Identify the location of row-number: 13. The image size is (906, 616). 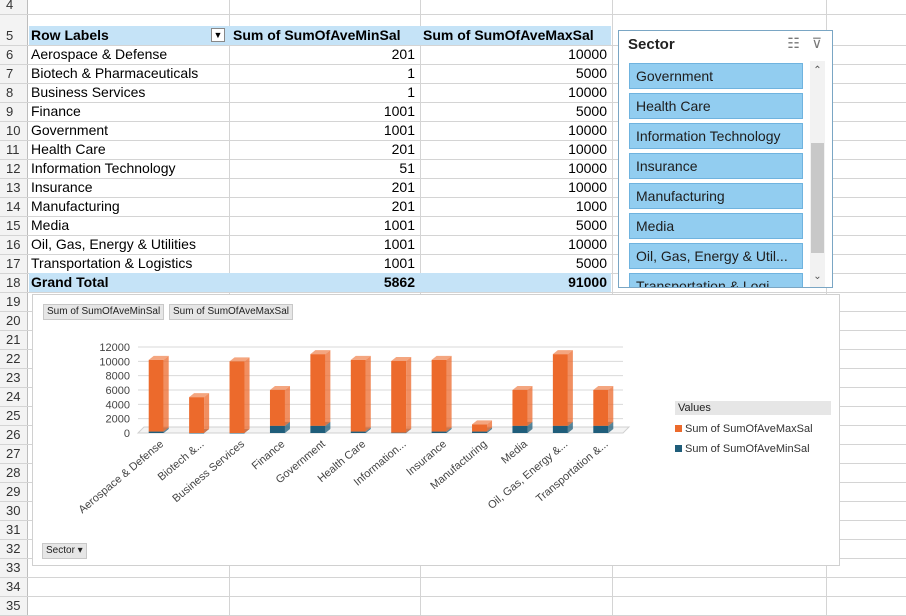
(14, 187).